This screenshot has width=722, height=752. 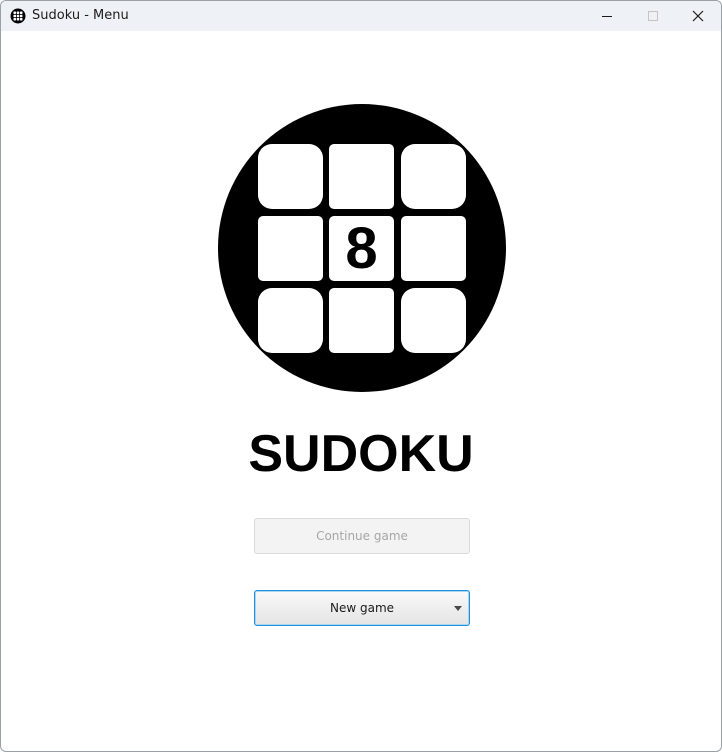 I want to click on new-game-button: New game, so click(x=362, y=608).